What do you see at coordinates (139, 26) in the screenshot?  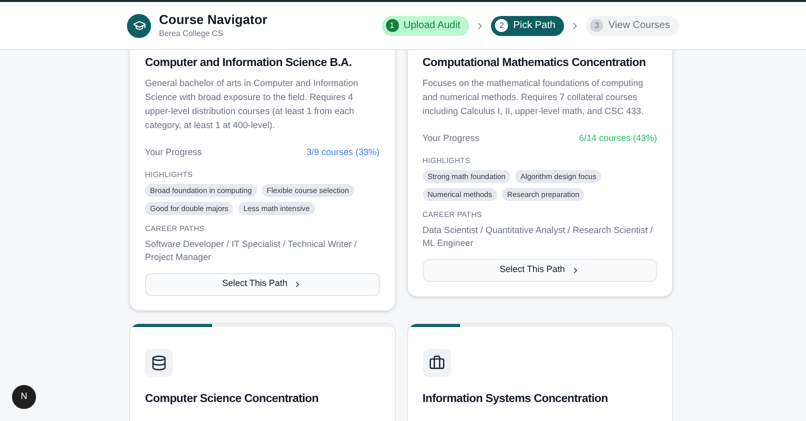 I see `graduation-cap-icon` at bounding box center [139, 26].